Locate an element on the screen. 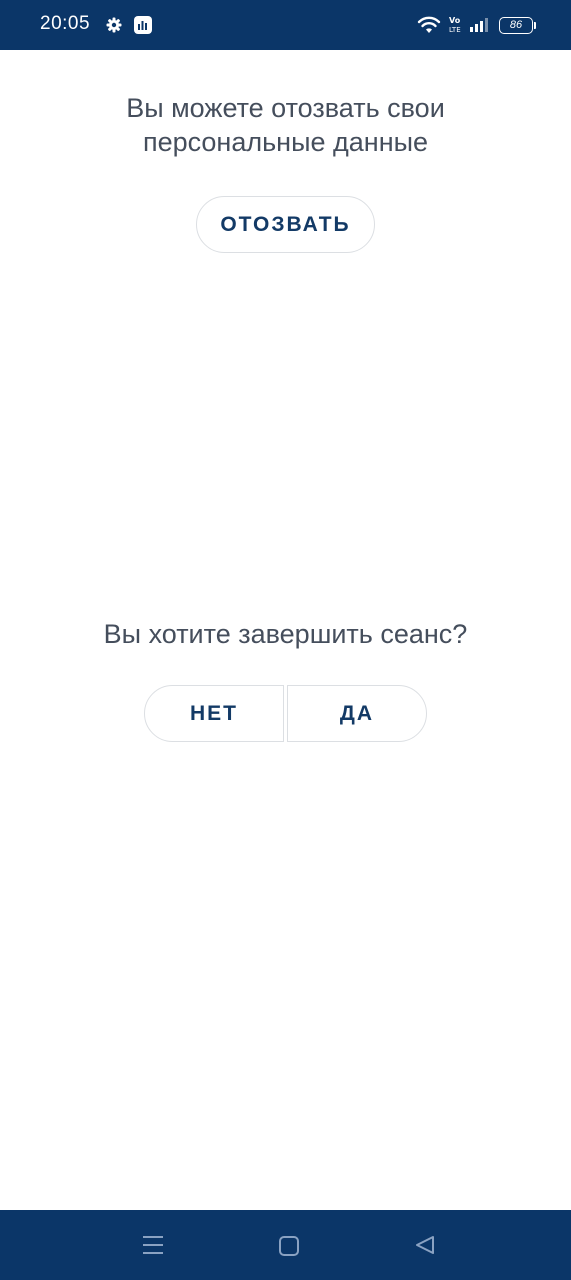 The image size is (571, 1280). navigation-bar is located at coordinates (285, 1245).